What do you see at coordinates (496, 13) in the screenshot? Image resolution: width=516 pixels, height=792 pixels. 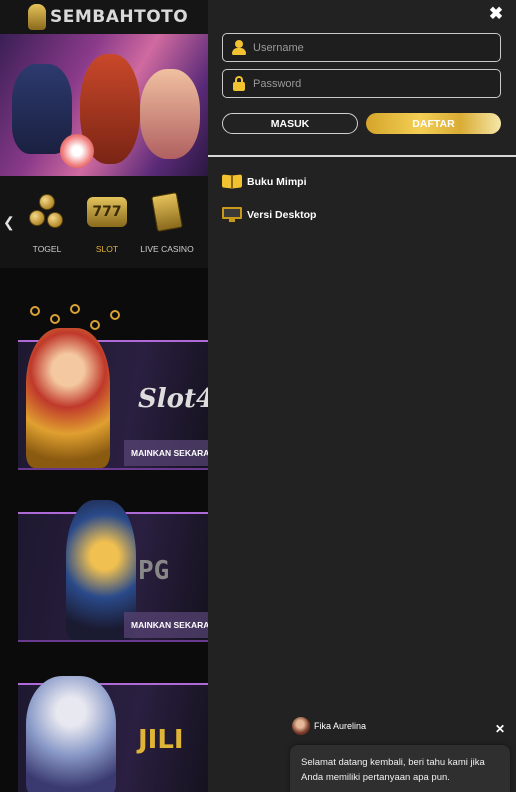 I see `close-icon: ✖` at bounding box center [496, 13].